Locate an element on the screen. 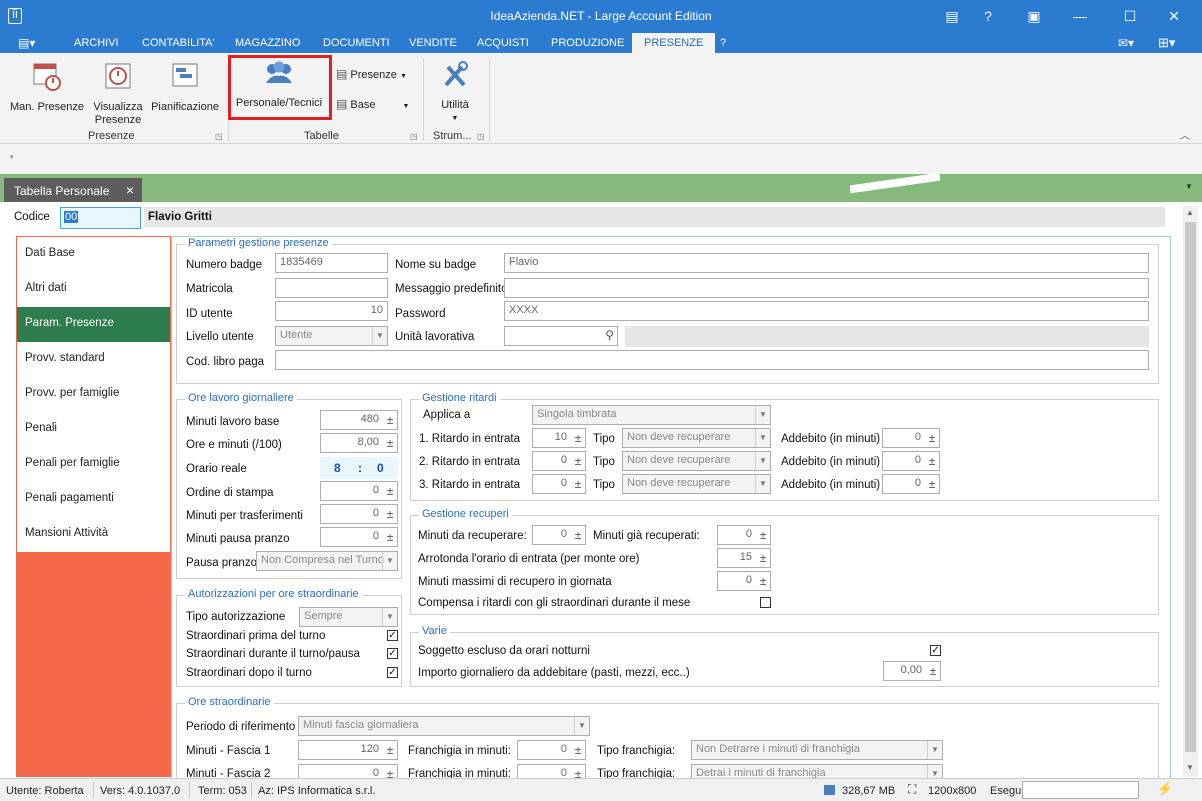 Image resolution: width=1202 pixels, height=801 pixels. straord-dopo-checkbox: ✓ is located at coordinates (392, 672).